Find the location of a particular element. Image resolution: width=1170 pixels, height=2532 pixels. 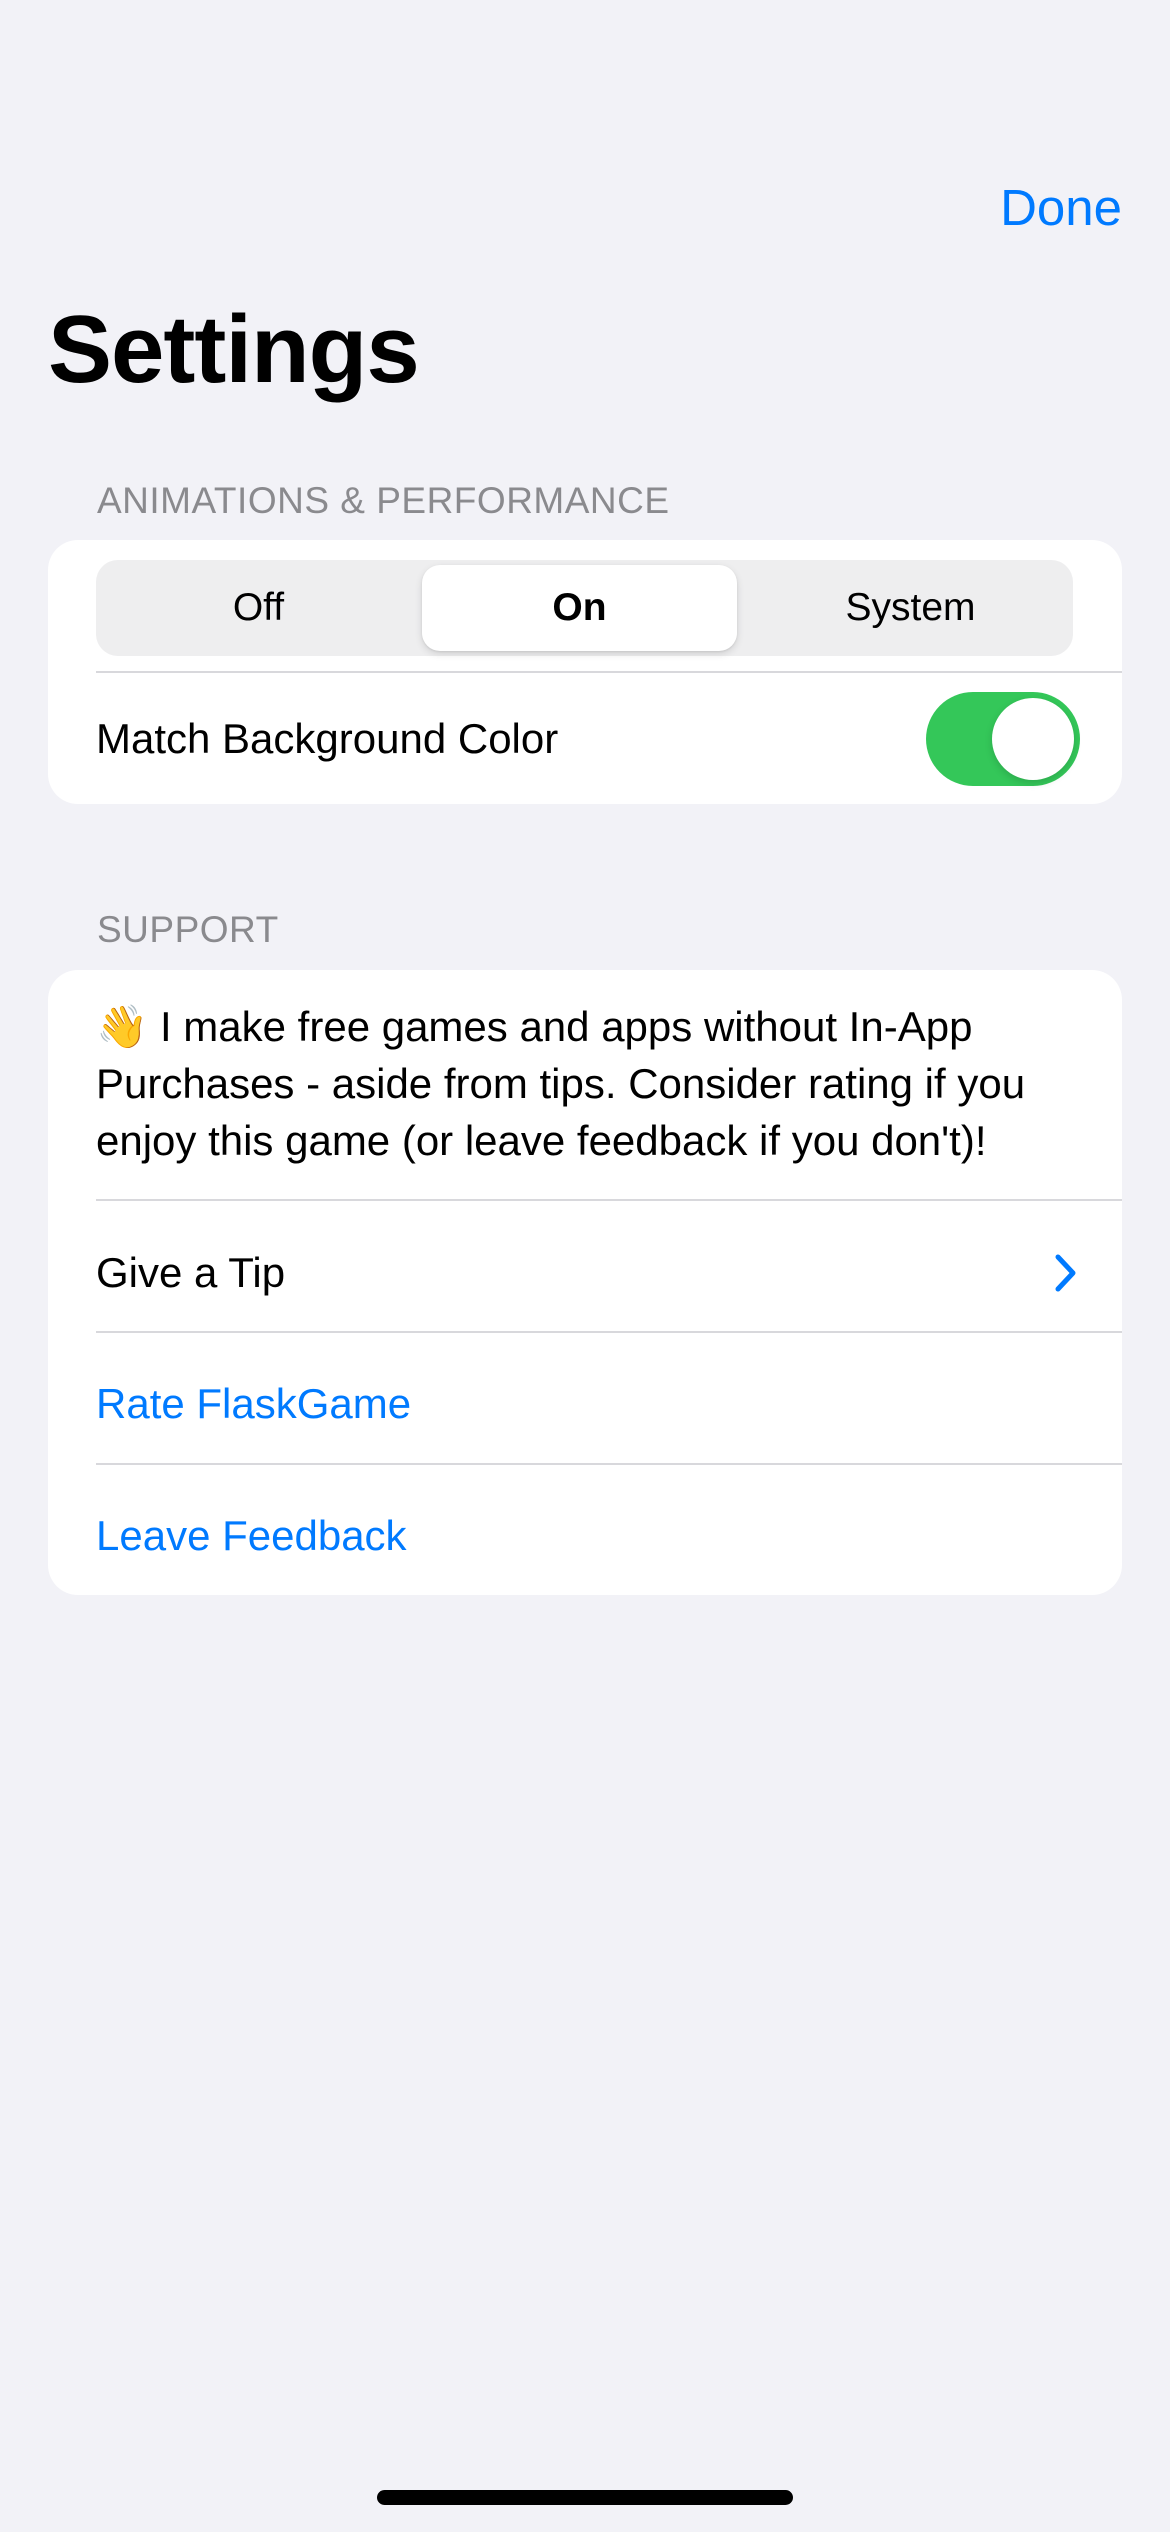

waving-hand-icon: 👋 is located at coordinates (122, 1026).